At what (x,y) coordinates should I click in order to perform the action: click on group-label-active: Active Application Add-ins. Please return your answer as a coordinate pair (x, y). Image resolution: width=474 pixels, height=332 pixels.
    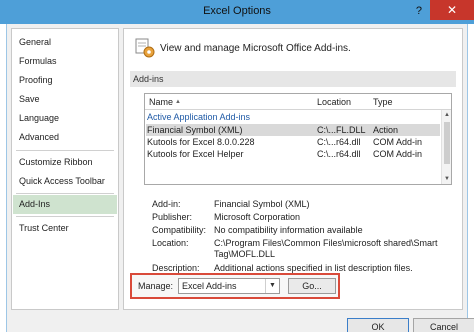
    Looking at the image, I should click on (199, 117).